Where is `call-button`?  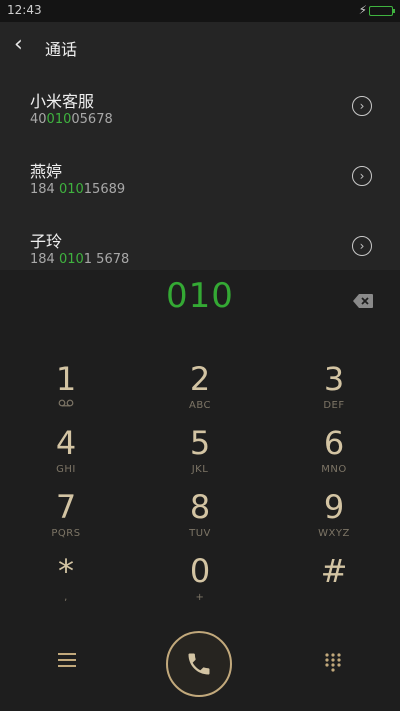 call-button is located at coordinates (199, 664).